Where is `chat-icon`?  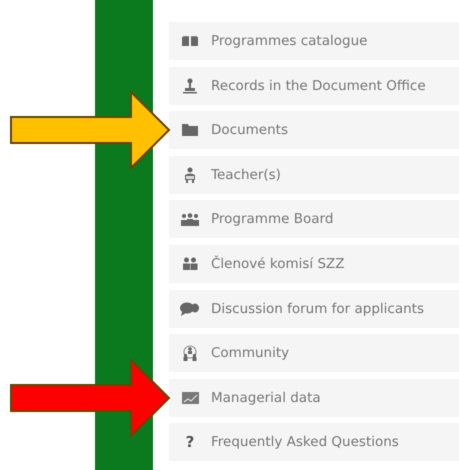 chat-icon is located at coordinates (190, 309).